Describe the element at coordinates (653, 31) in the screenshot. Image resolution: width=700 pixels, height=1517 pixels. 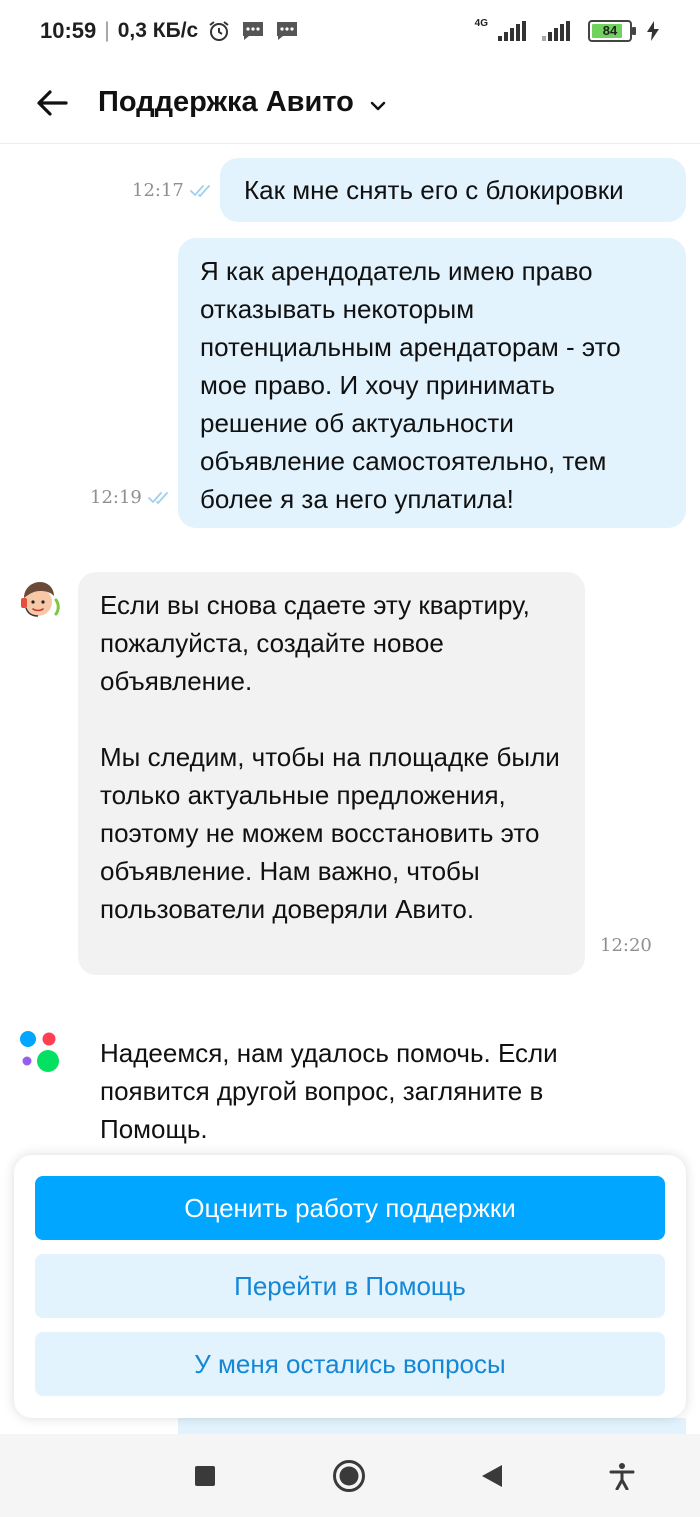
I see `charging-icon` at that location.